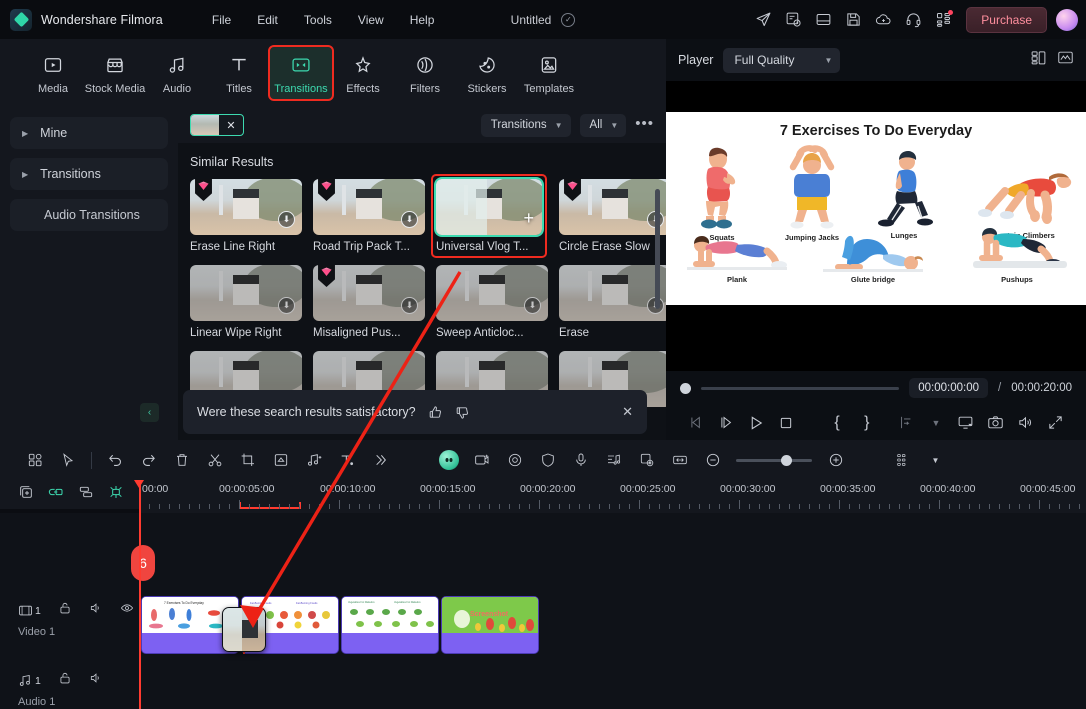 Image resolution: width=1086 pixels, height=709 pixels. I want to click on display-mode-button, so click(966, 423).